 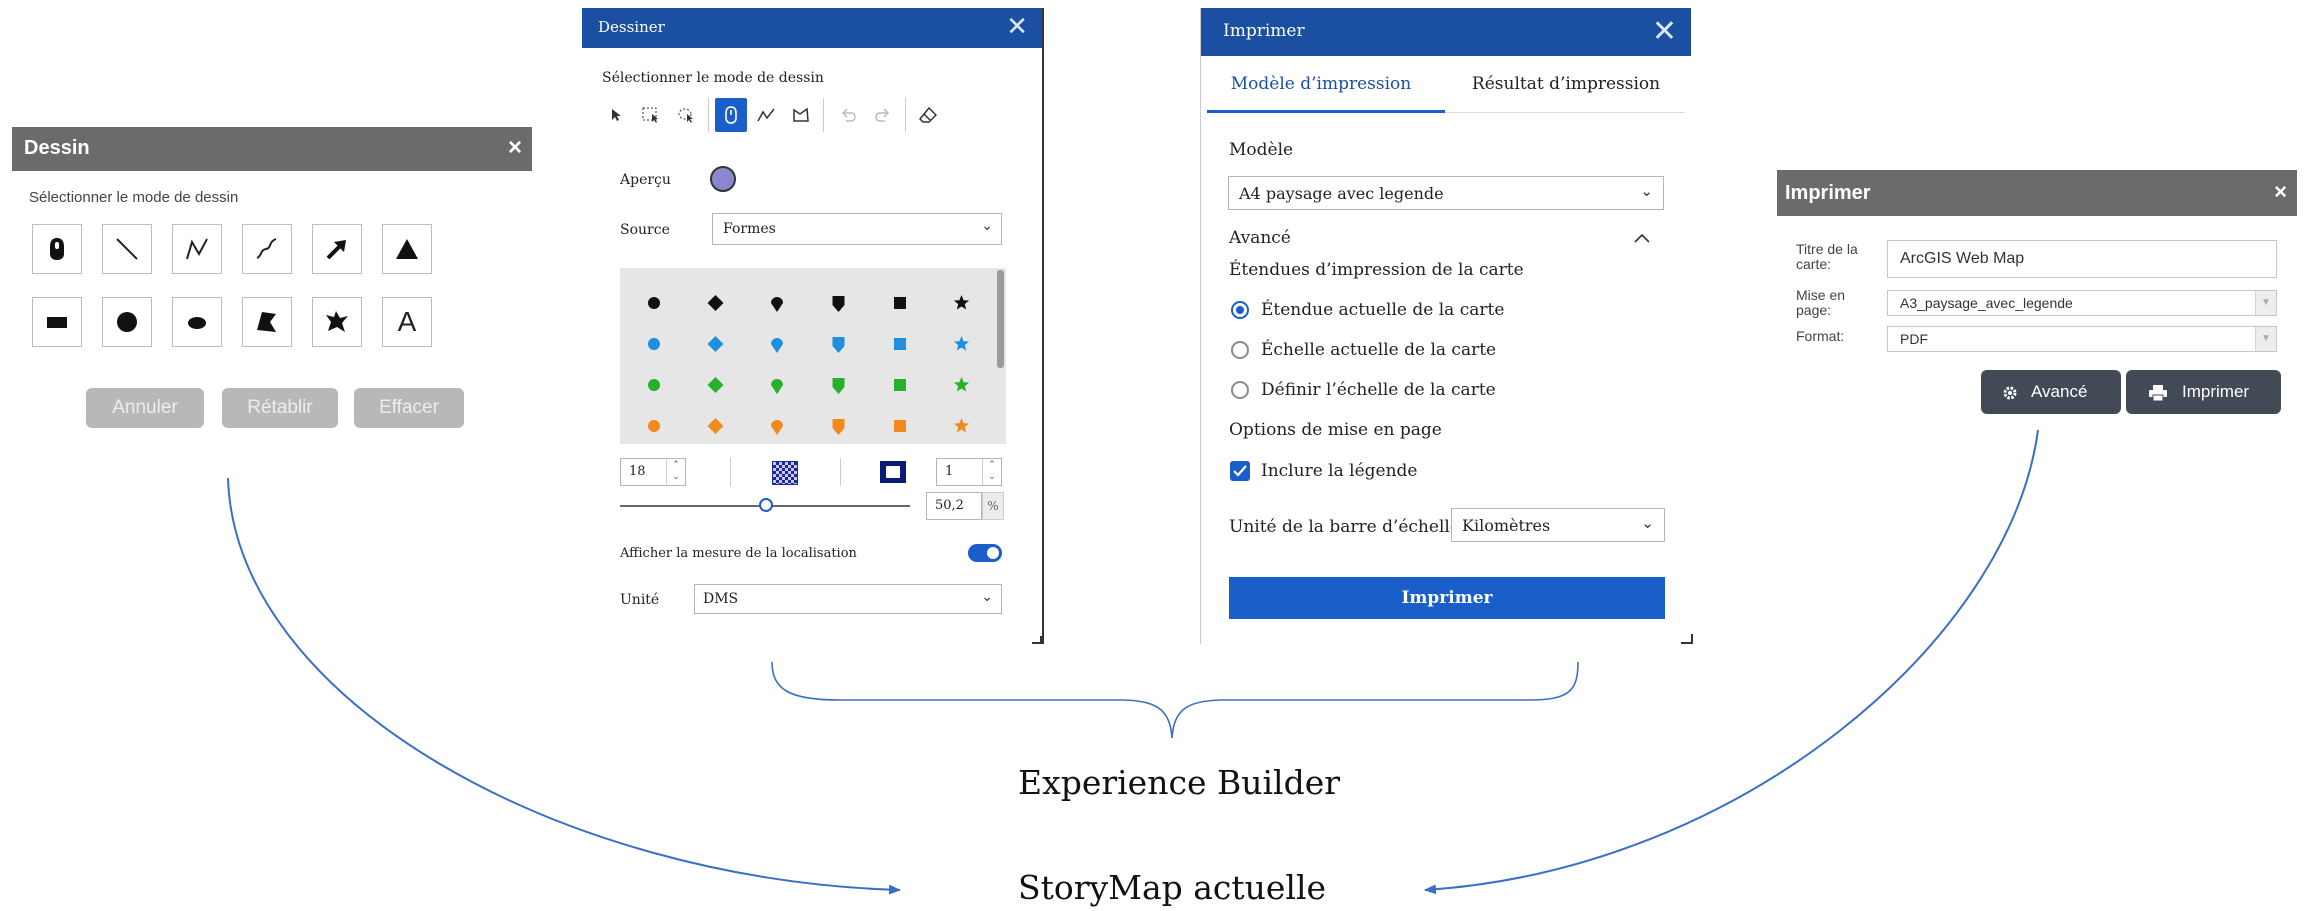 What do you see at coordinates (564, 686) in the screenshot?
I see `left-arrow` at bounding box center [564, 686].